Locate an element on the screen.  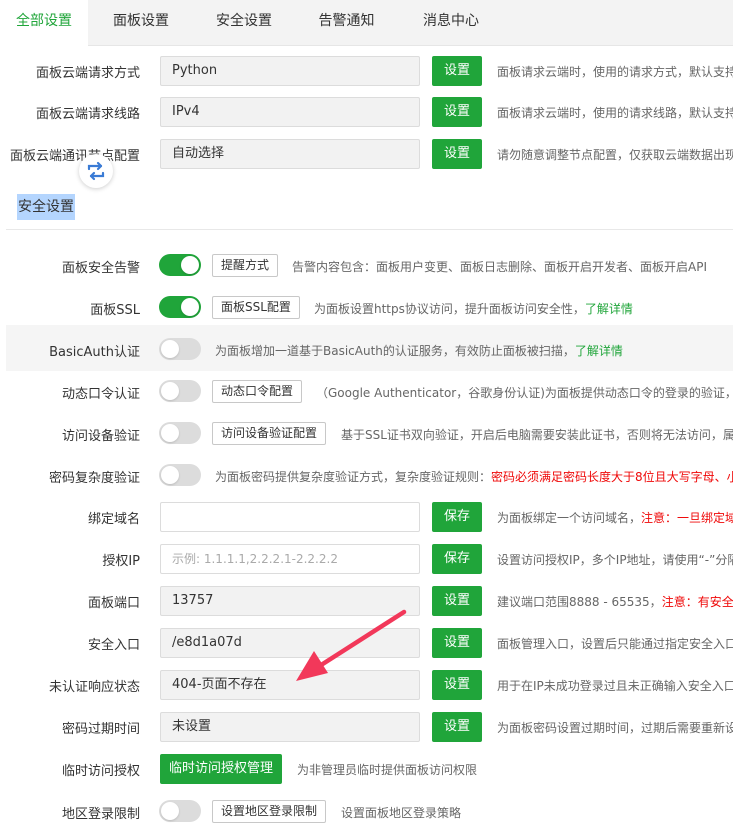
cloud-request-method-desc: 面板请求云端时，使用的请求方式，默认支持 is located at coordinates (615, 72).